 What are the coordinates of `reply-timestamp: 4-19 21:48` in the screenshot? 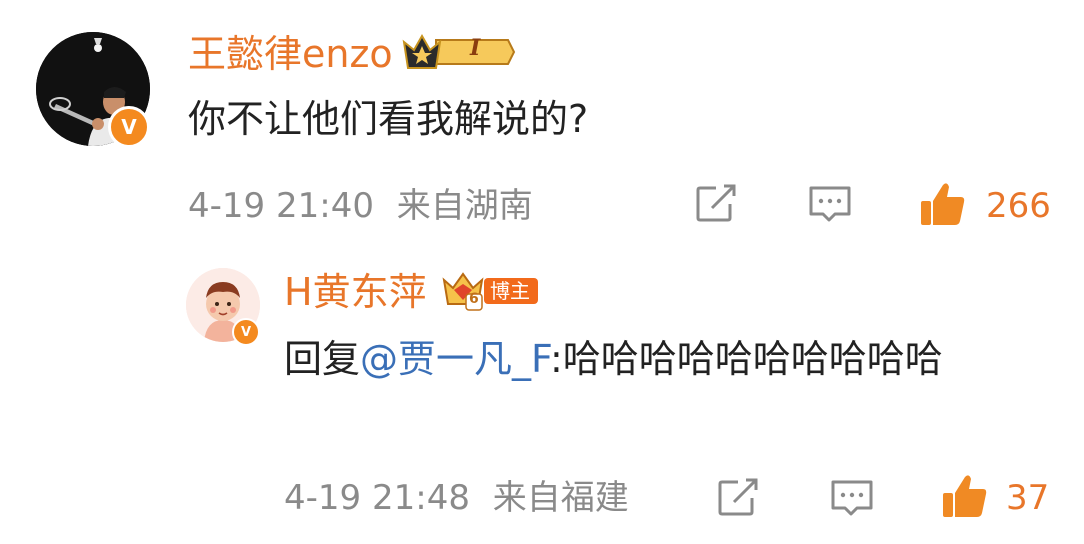 It's located at (377, 498).